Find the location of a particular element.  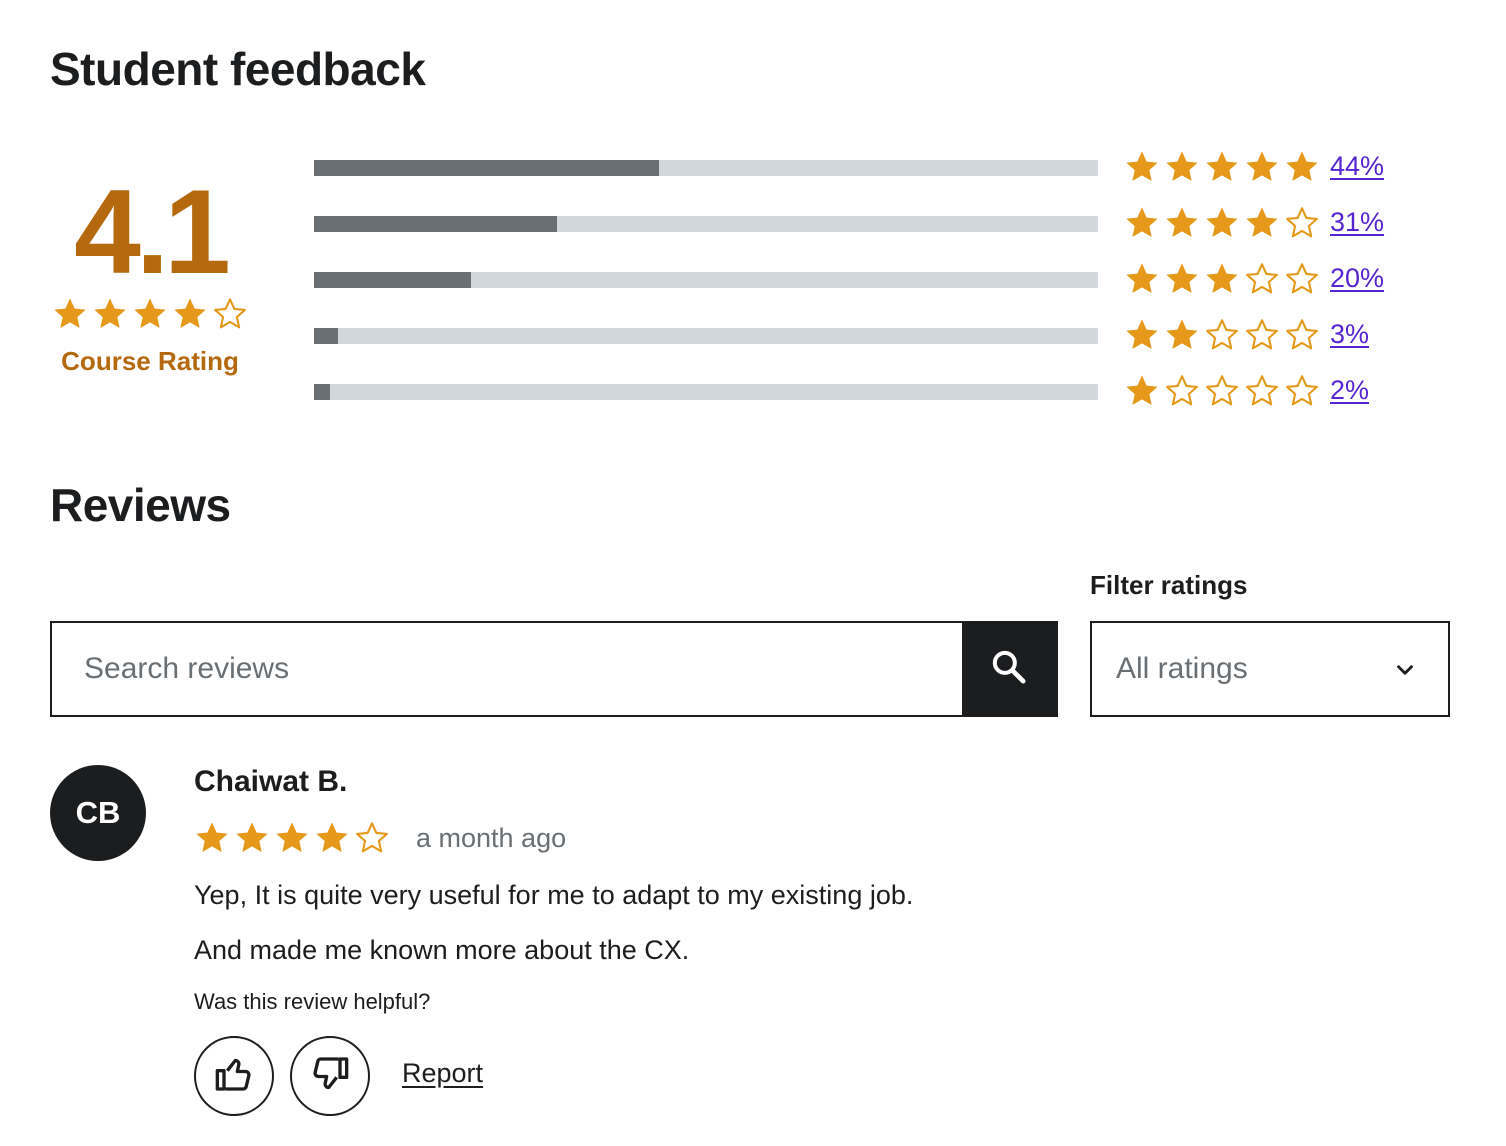

rating-percent-link-2: 3% is located at coordinates (1349, 334).